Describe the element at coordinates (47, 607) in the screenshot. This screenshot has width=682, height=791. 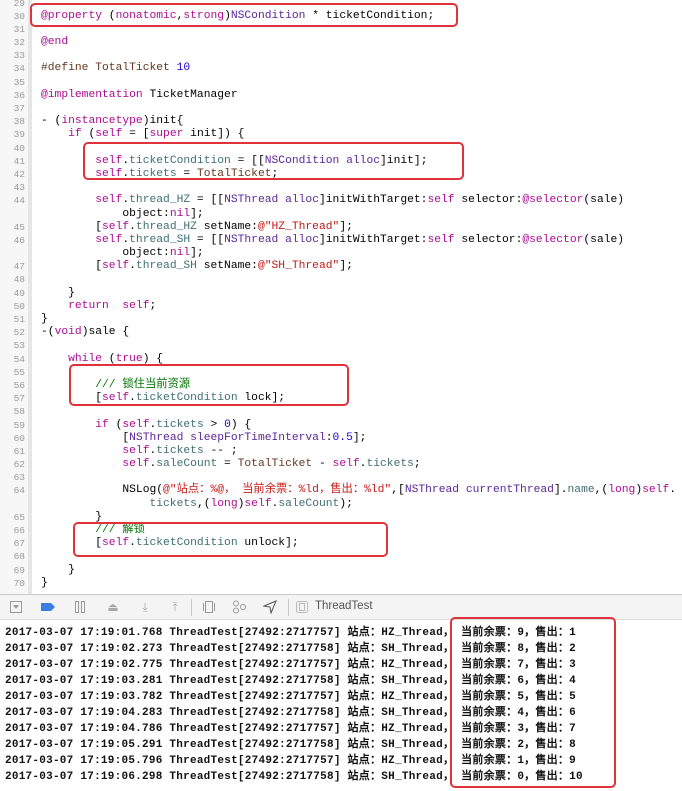
I see `breakpoints-toggle-icon` at that location.